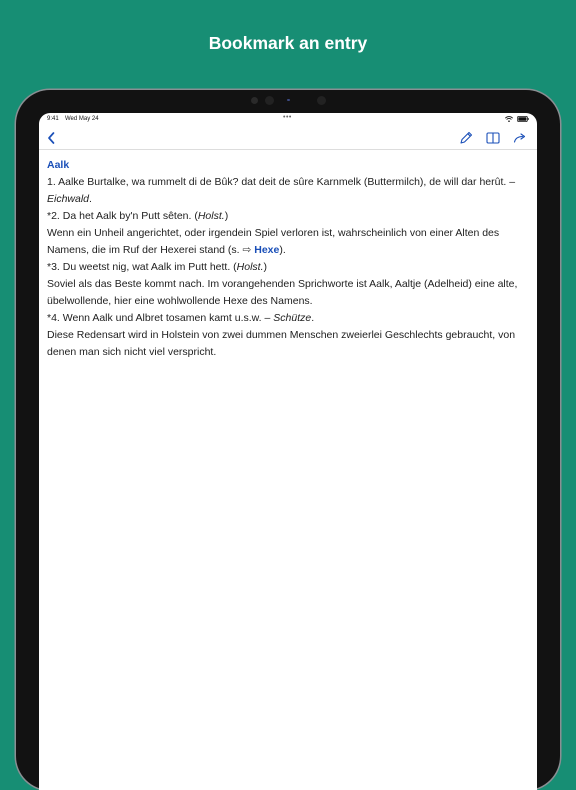  I want to click on battery-icon, so click(523, 119).